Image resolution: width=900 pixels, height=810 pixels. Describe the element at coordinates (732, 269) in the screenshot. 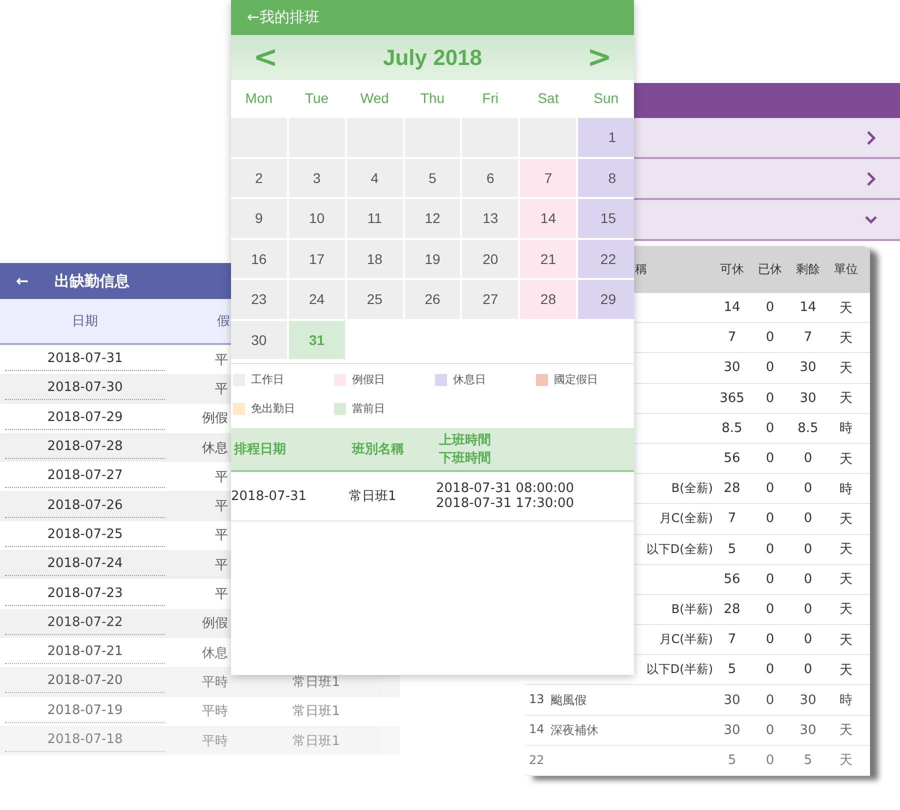

I see `column-header: 可休` at that location.